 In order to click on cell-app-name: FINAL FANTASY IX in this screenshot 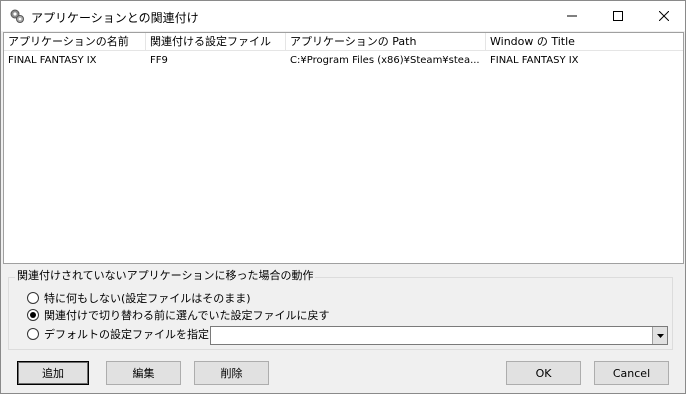, I will do `click(52, 60)`.